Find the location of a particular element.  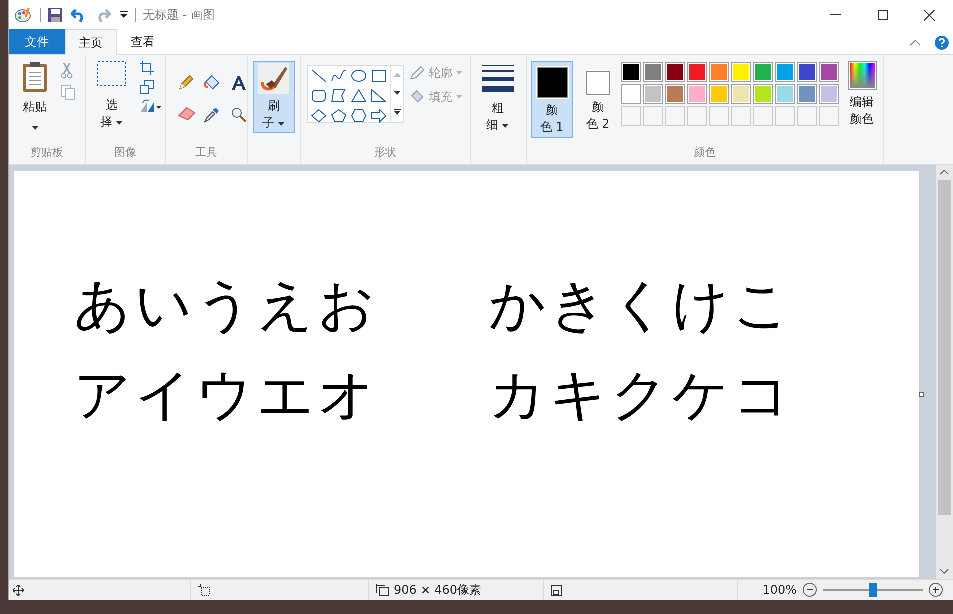

minimize-icon is located at coordinates (835, 15).